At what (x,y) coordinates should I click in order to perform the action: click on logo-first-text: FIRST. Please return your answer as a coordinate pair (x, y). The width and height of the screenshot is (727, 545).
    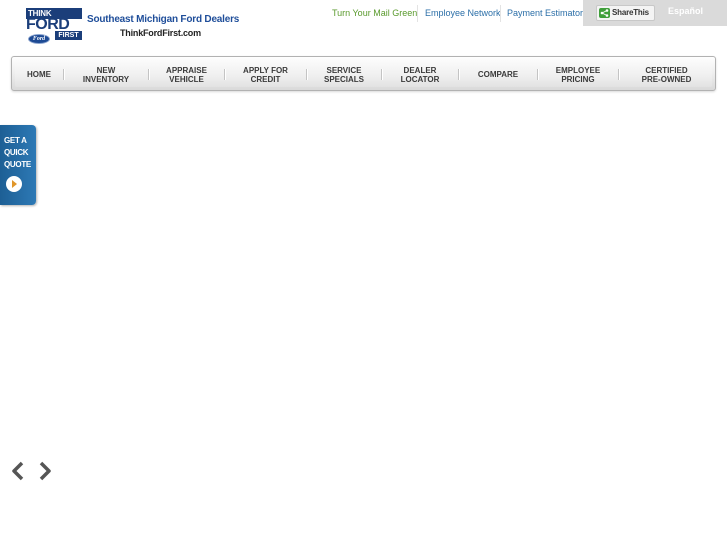
    Looking at the image, I should click on (68, 35).